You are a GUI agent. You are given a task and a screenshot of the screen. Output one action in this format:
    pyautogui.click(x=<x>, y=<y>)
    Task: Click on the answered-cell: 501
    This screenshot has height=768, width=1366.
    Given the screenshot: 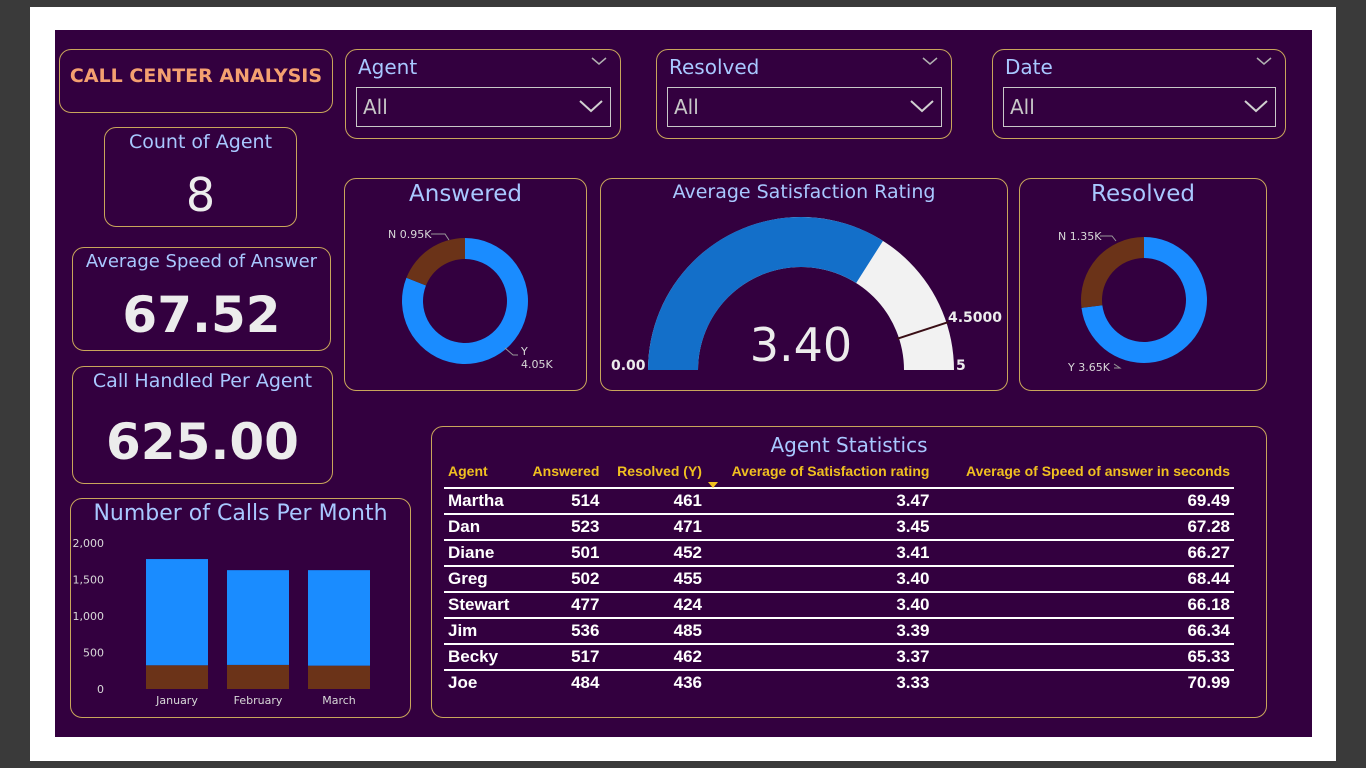 What is the action you would take?
    pyautogui.click(x=562, y=552)
    